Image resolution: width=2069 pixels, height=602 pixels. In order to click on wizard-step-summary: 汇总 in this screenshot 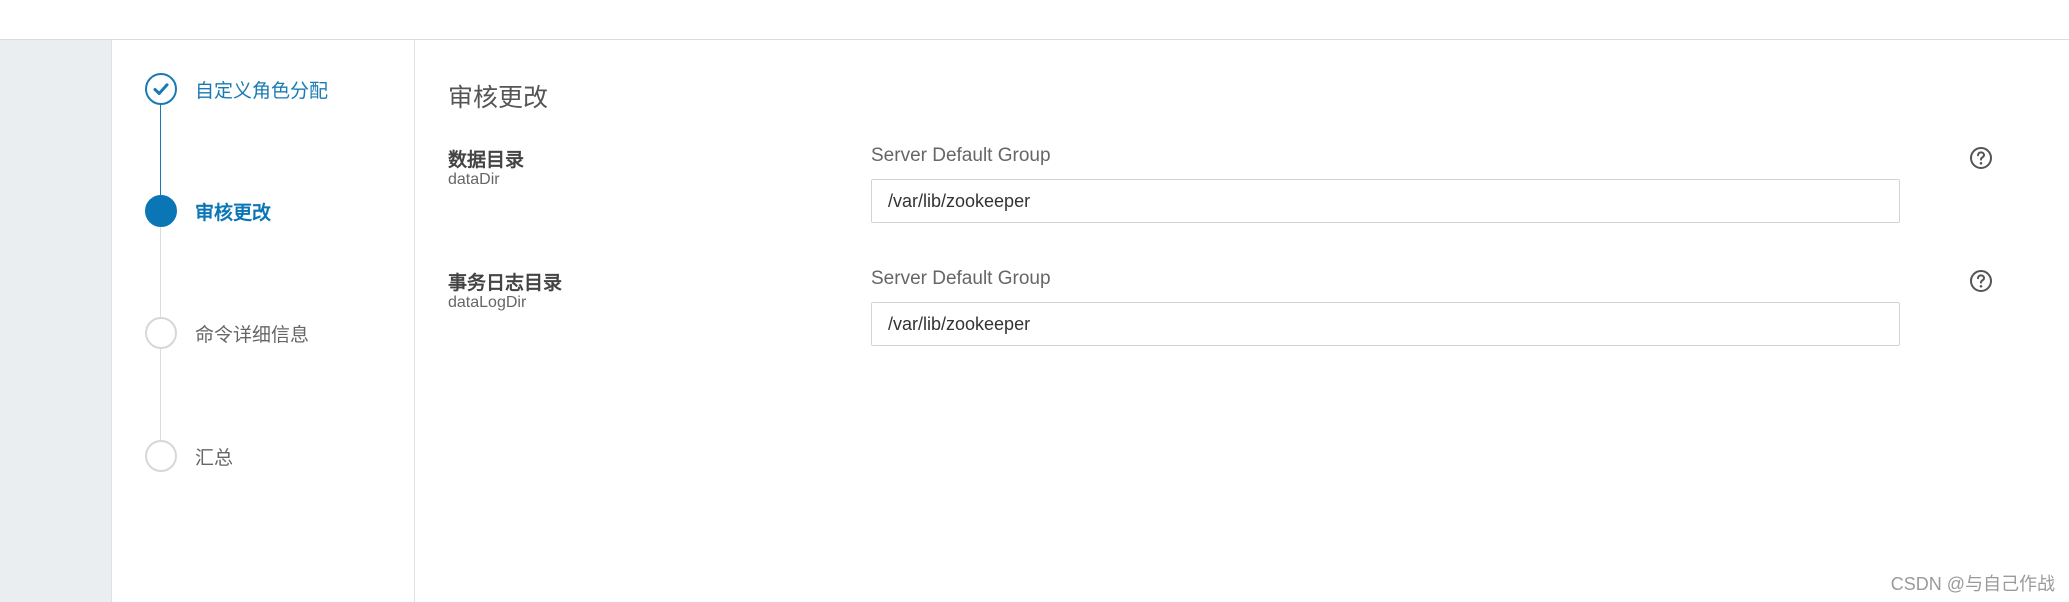, I will do `click(189, 456)`.